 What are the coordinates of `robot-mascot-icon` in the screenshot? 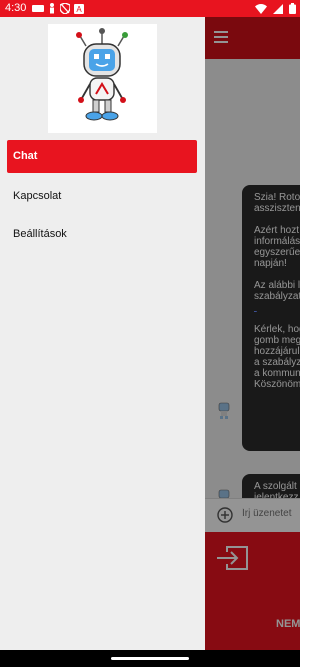 It's located at (102, 74).